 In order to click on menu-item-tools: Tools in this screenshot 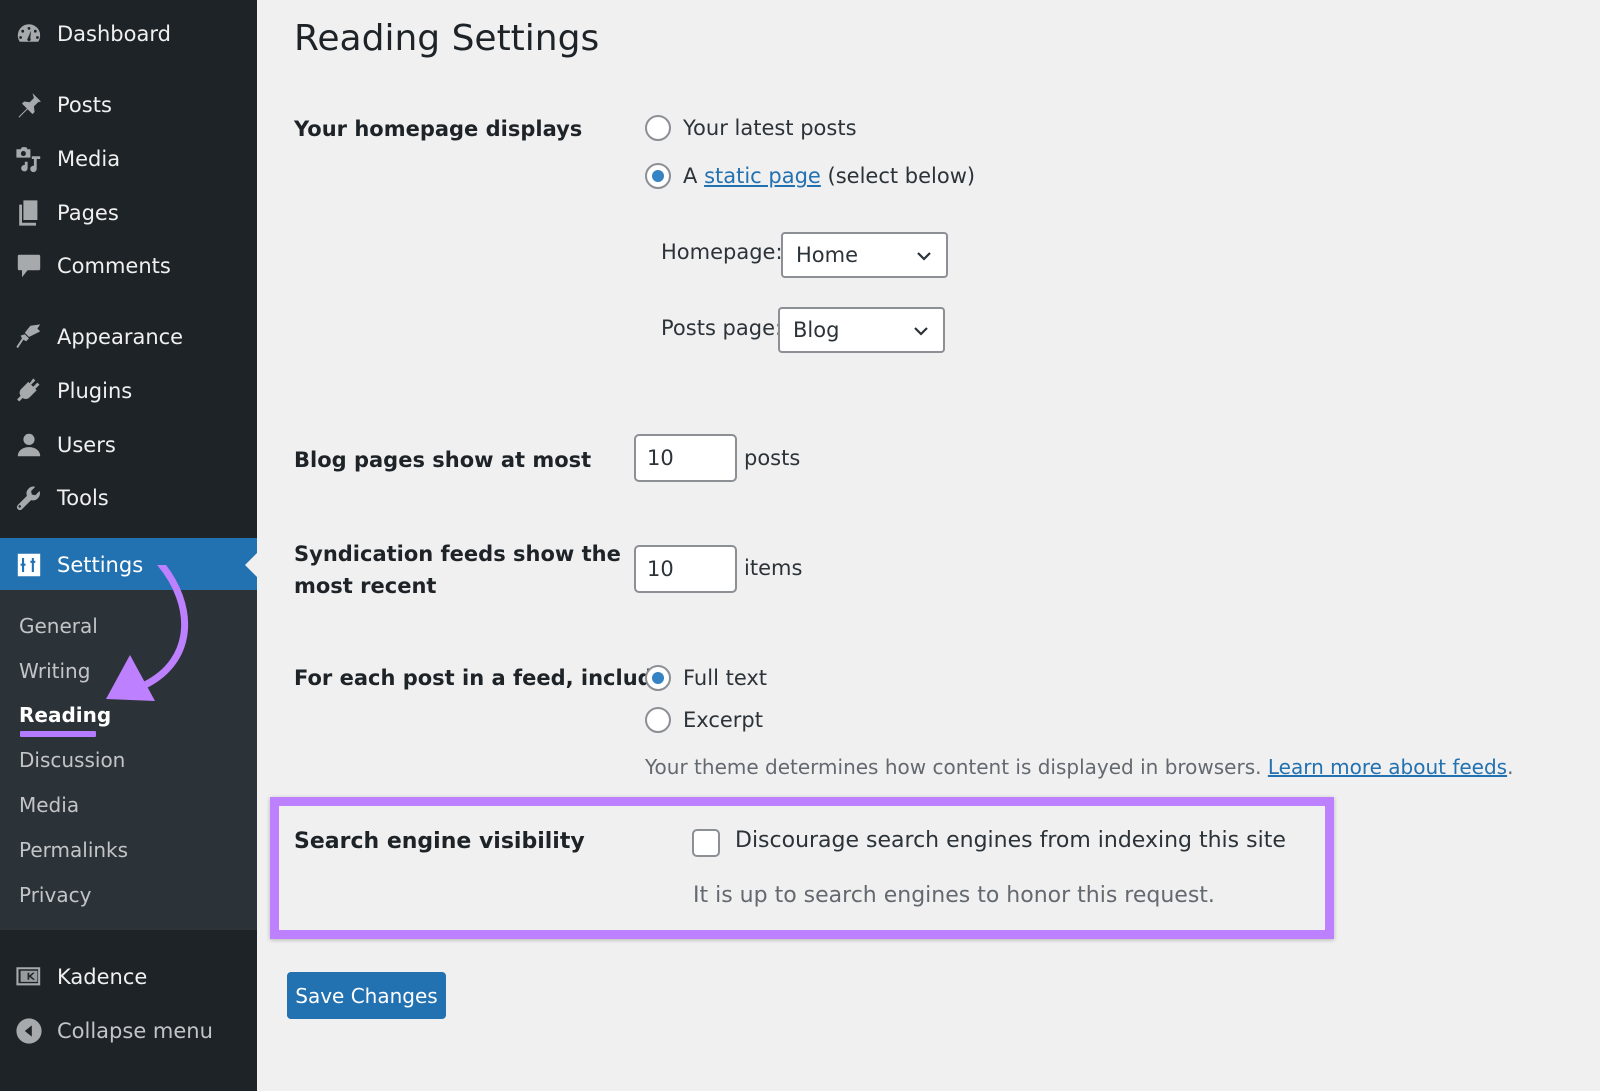, I will do `click(128, 498)`.